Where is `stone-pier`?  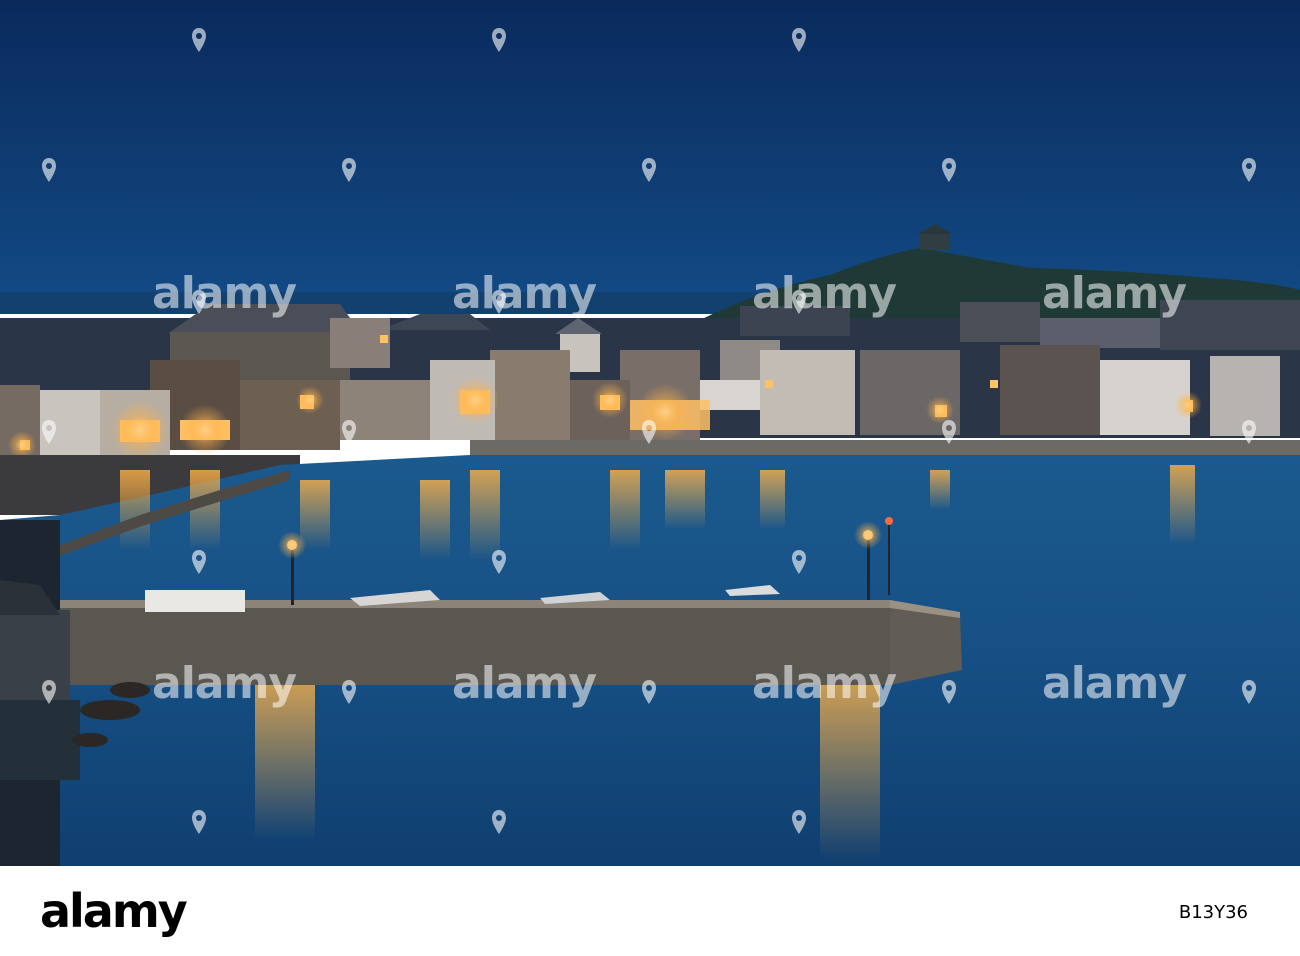
stone-pier is located at coordinates (511, 642).